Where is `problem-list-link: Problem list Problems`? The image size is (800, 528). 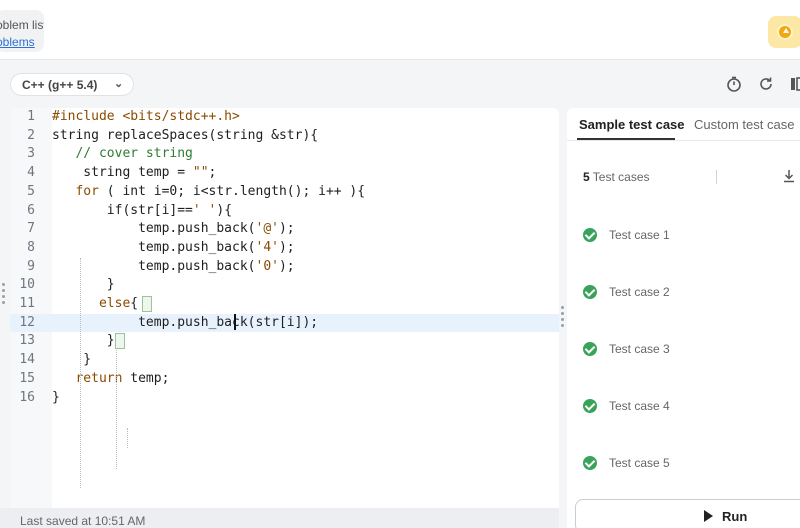
problem-list-link: Problem list Problems is located at coordinates (22, 31).